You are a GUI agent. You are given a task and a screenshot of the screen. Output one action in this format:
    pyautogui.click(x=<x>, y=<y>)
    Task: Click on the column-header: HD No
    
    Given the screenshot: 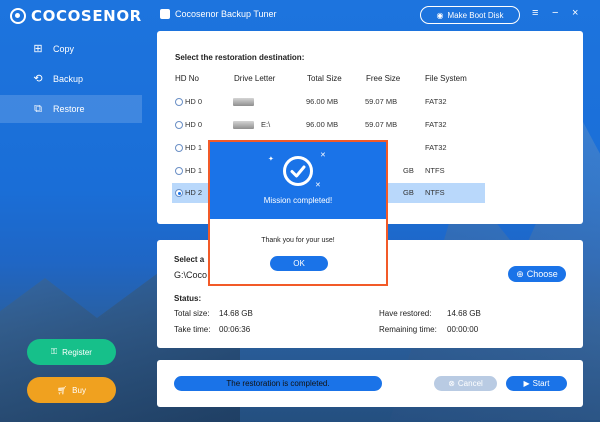 What is the action you would take?
    pyautogui.click(x=187, y=78)
    